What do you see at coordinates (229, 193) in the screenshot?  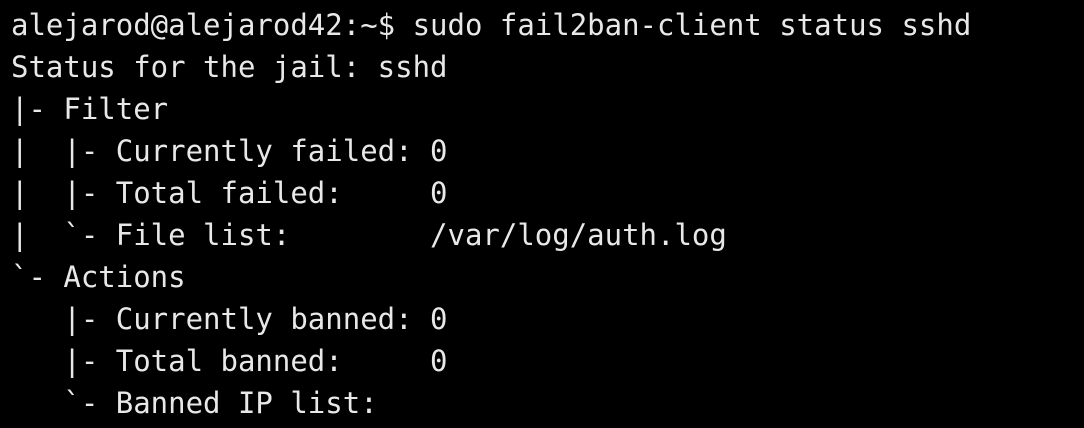 I see `output-total-failed: | |- Total failed: 0` at bounding box center [229, 193].